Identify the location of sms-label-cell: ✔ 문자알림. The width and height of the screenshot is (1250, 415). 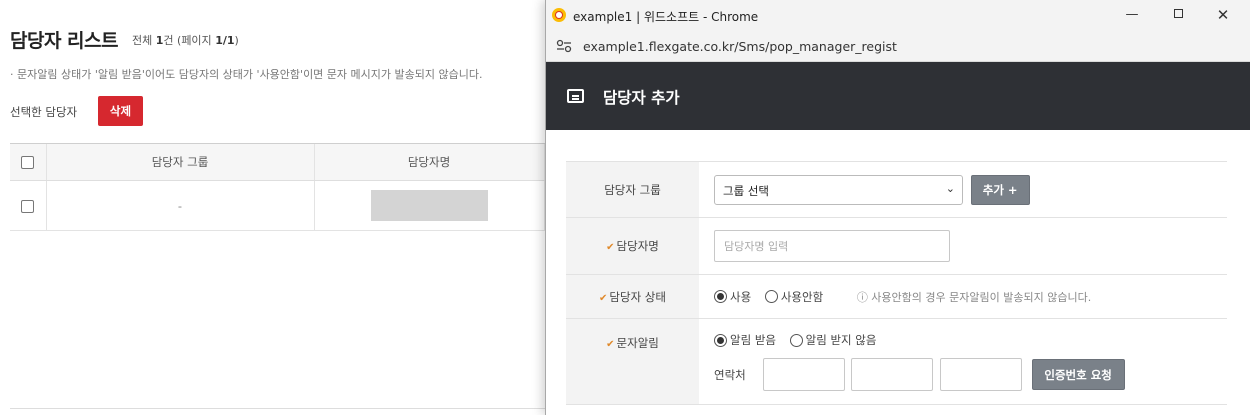
(632, 361).